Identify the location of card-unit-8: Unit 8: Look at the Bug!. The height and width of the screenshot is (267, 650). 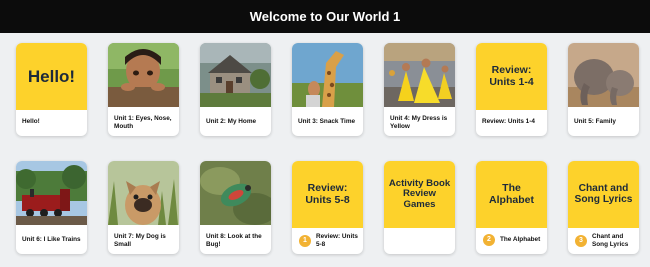
(235, 207).